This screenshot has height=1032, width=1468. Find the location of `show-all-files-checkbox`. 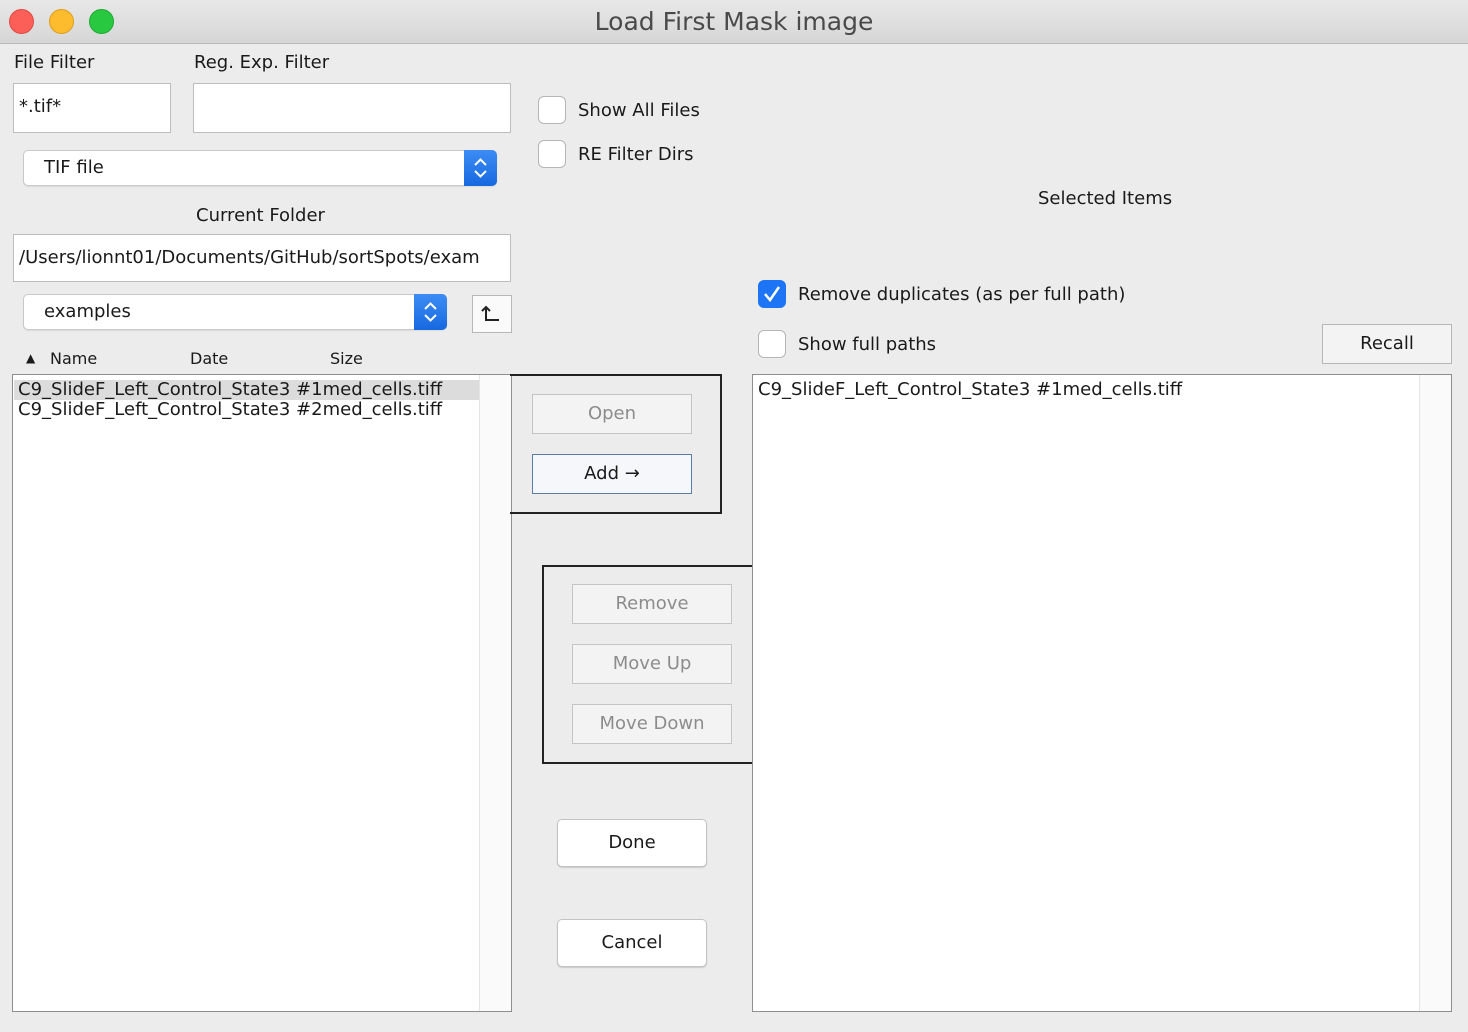

show-all-files-checkbox is located at coordinates (552, 110).